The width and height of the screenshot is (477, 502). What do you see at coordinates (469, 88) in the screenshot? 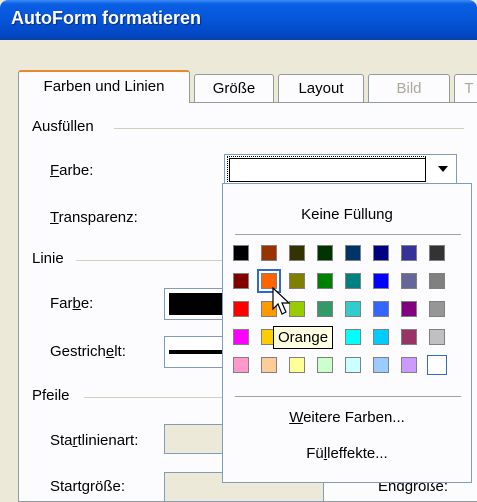
I see `tab-label: T` at bounding box center [469, 88].